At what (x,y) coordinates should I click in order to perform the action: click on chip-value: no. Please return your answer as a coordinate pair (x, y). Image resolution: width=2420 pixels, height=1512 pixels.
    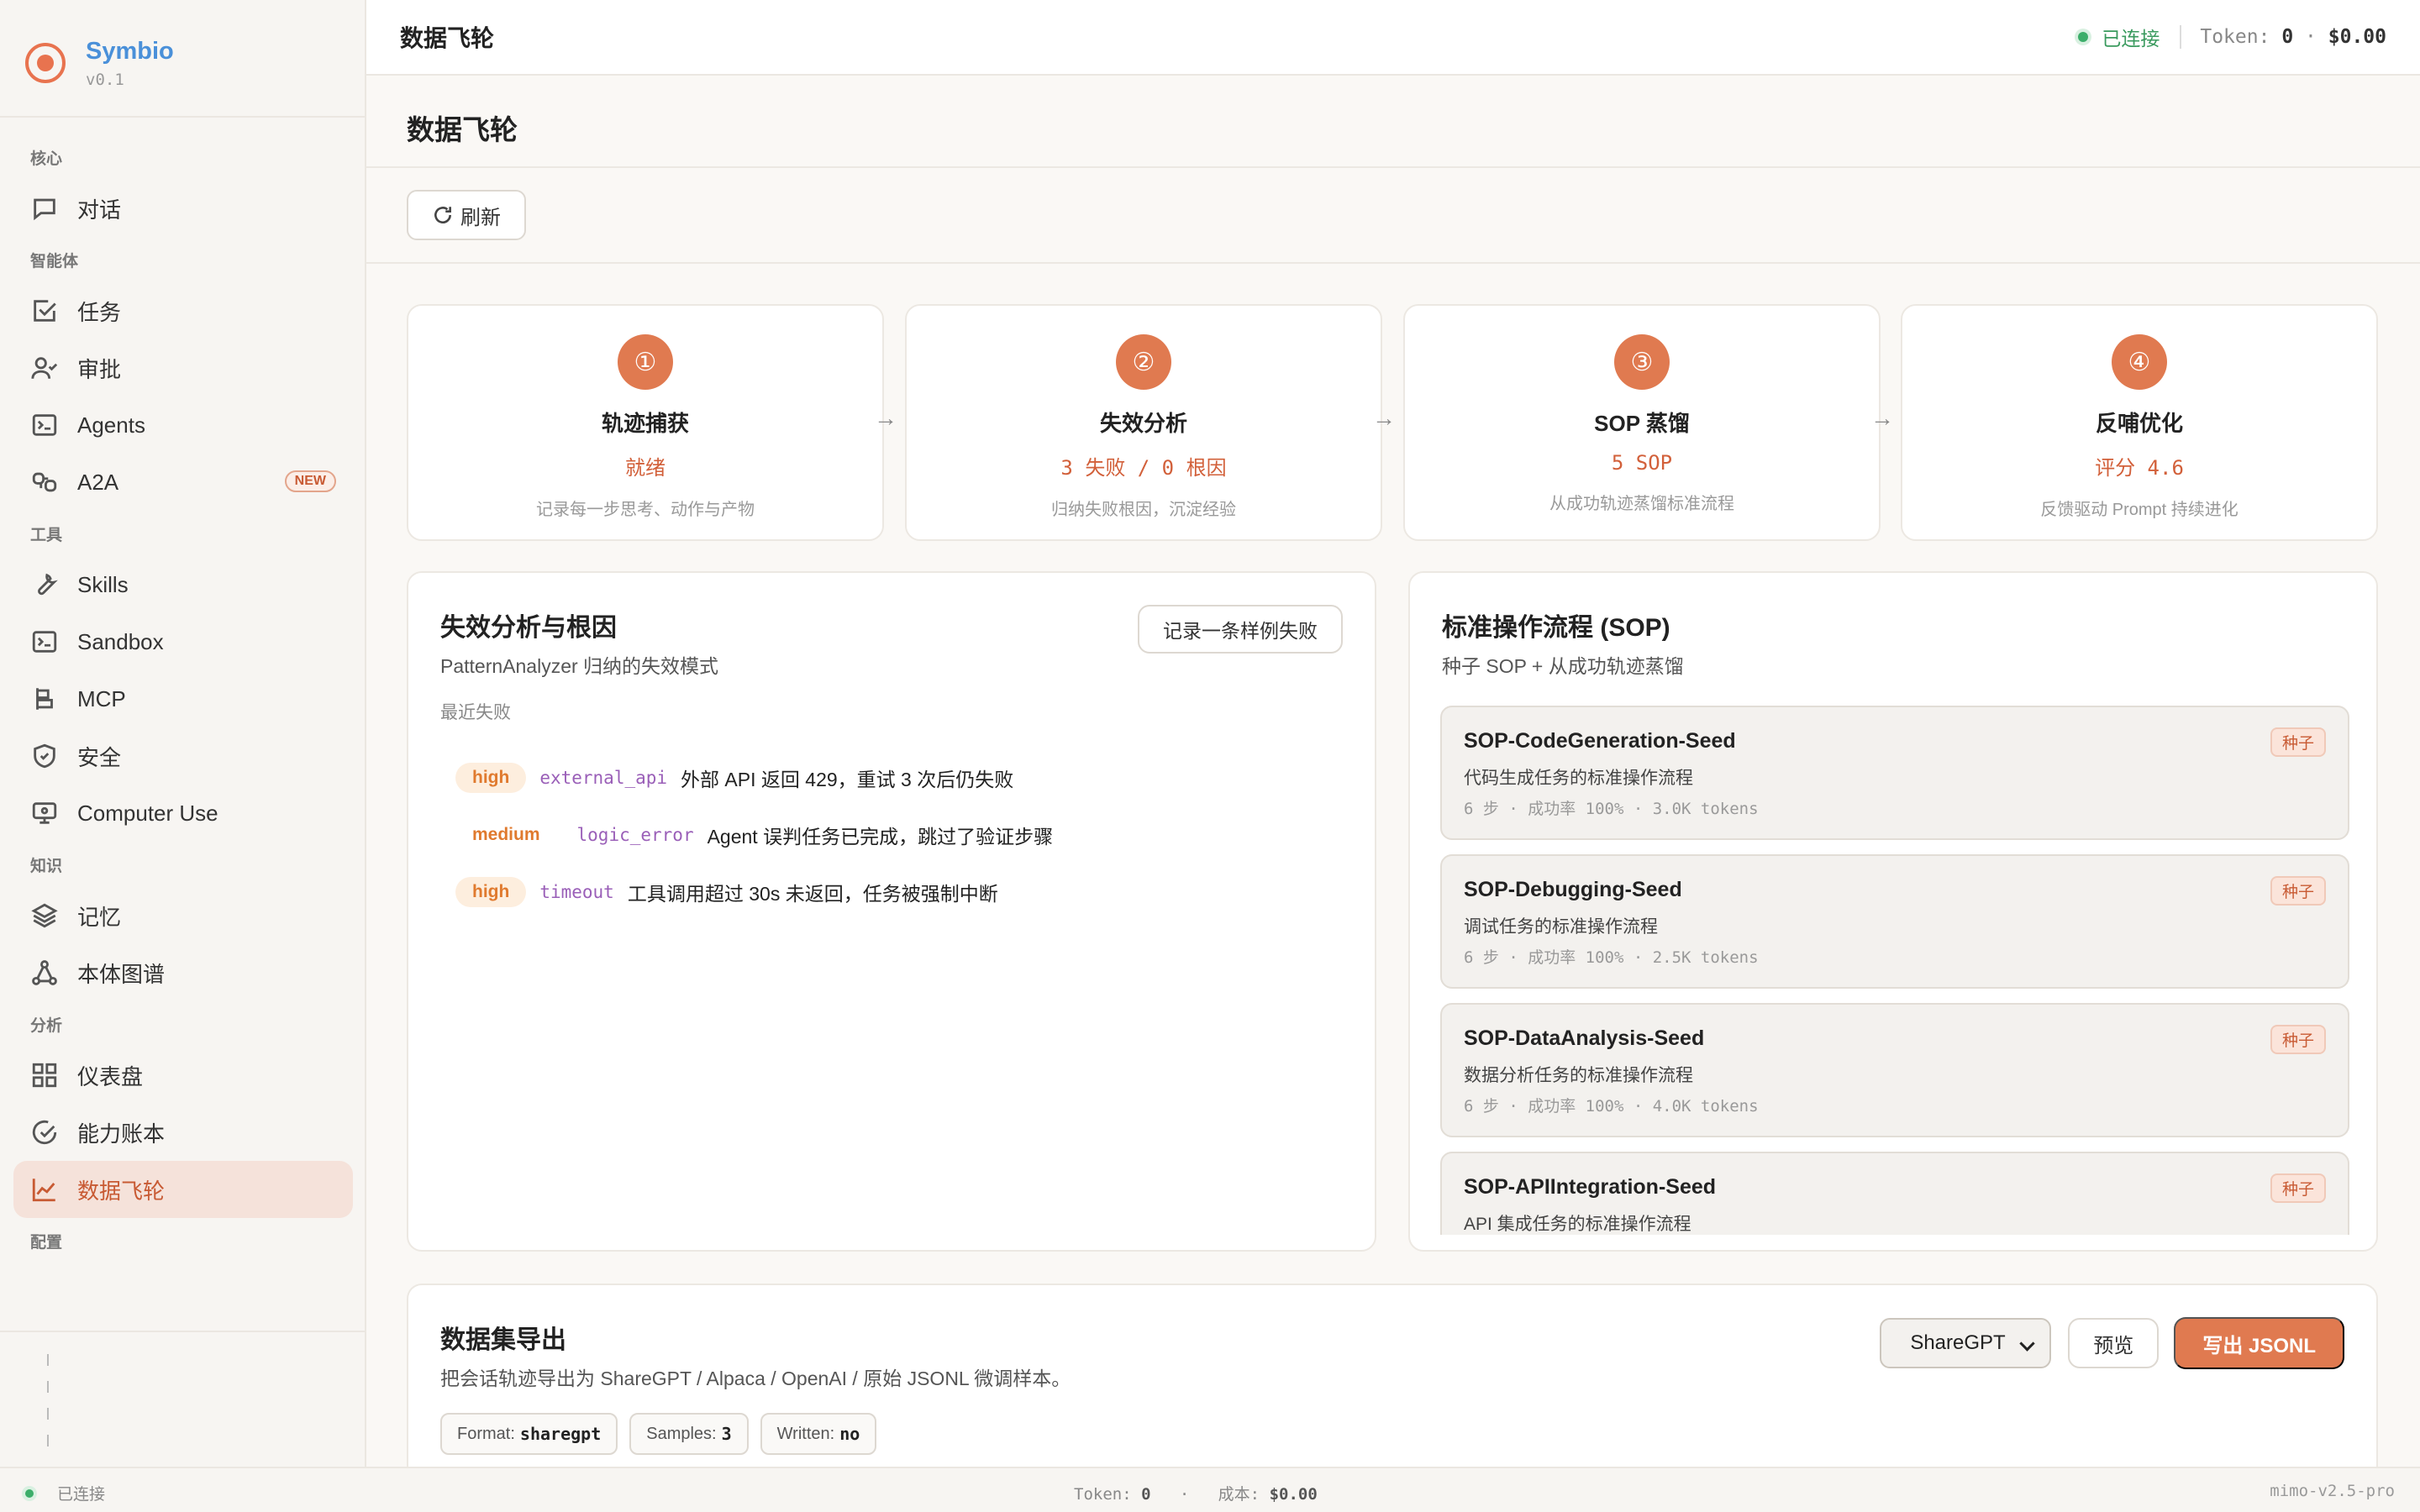
    Looking at the image, I should click on (849, 1434).